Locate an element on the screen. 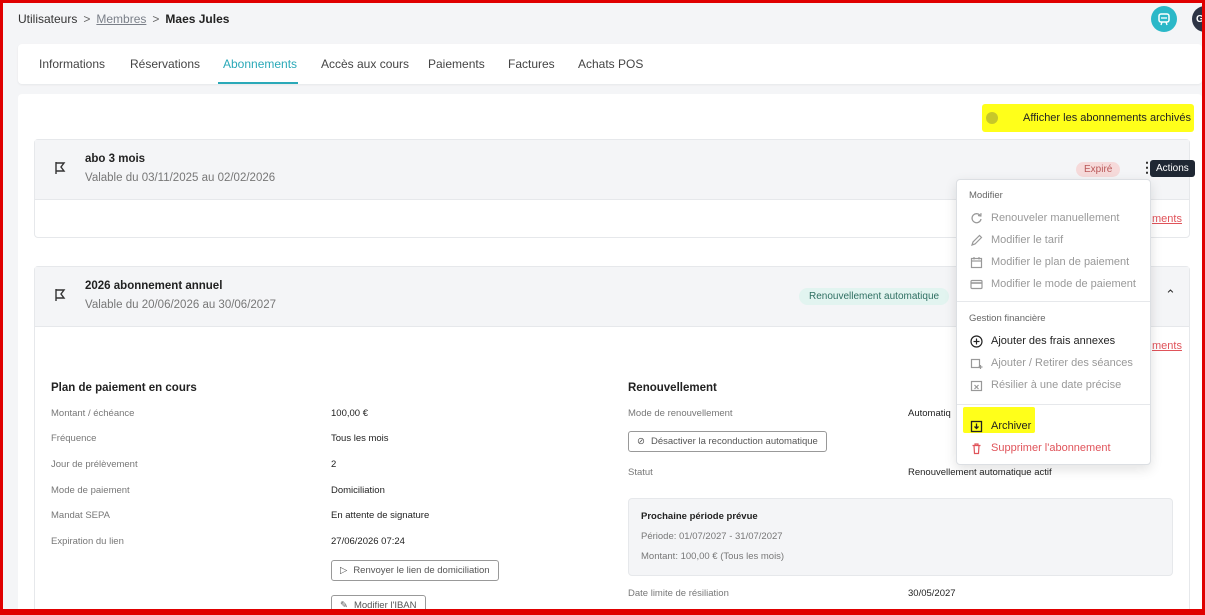 The image size is (1205, 615). send-icon: ▷ is located at coordinates (344, 570).